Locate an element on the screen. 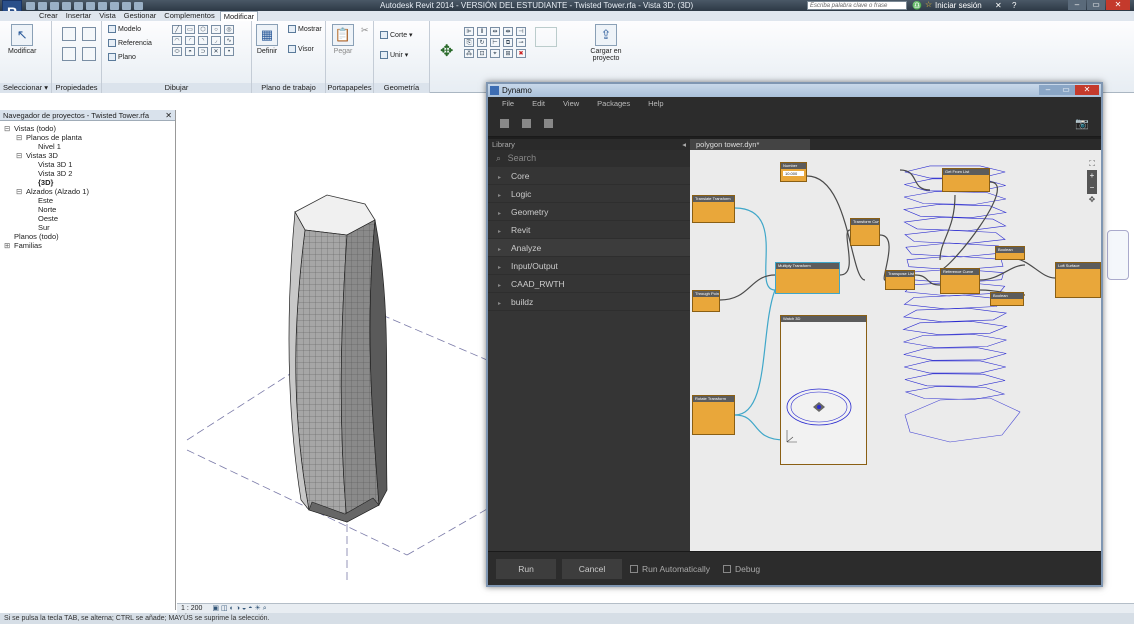 This screenshot has width=1134, height=624. restore-icon: ▭ is located at coordinates (1096, 5).